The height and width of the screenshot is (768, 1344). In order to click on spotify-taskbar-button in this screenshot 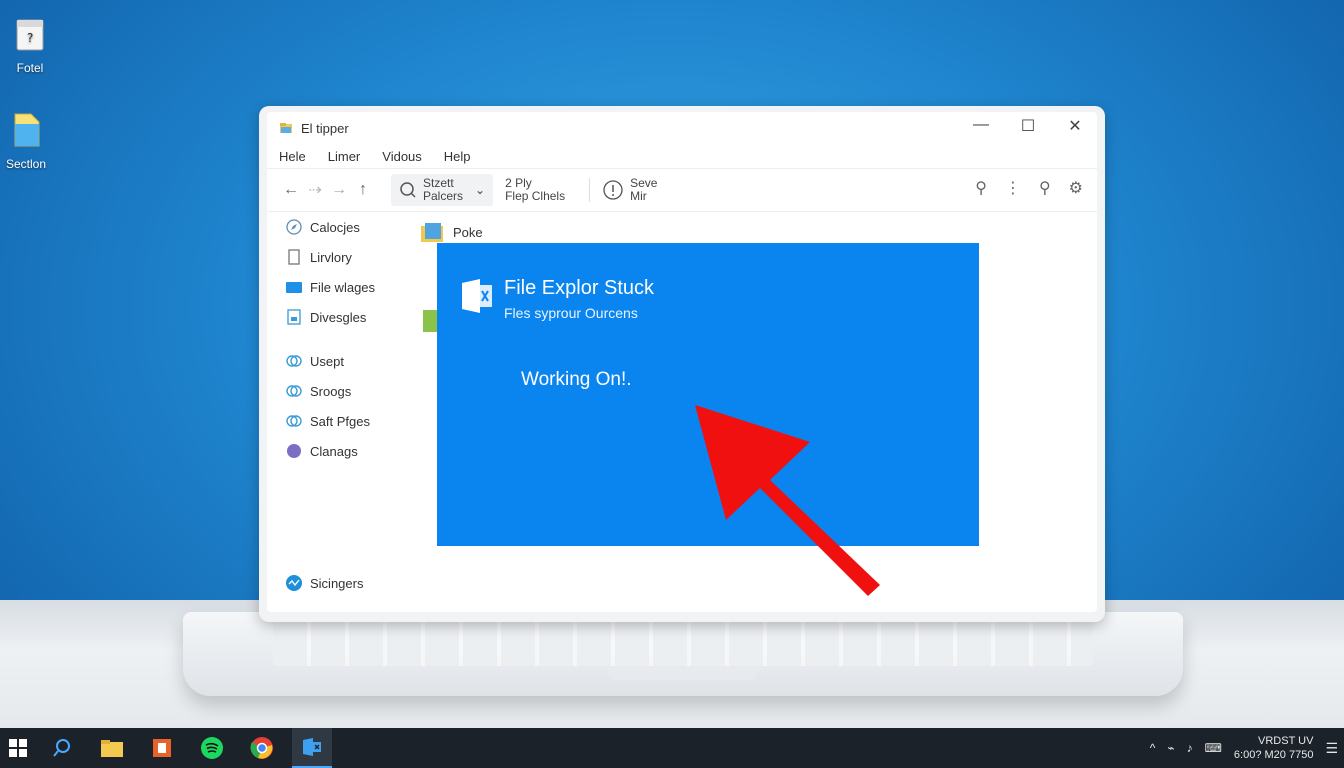, I will do `click(212, 748)`.